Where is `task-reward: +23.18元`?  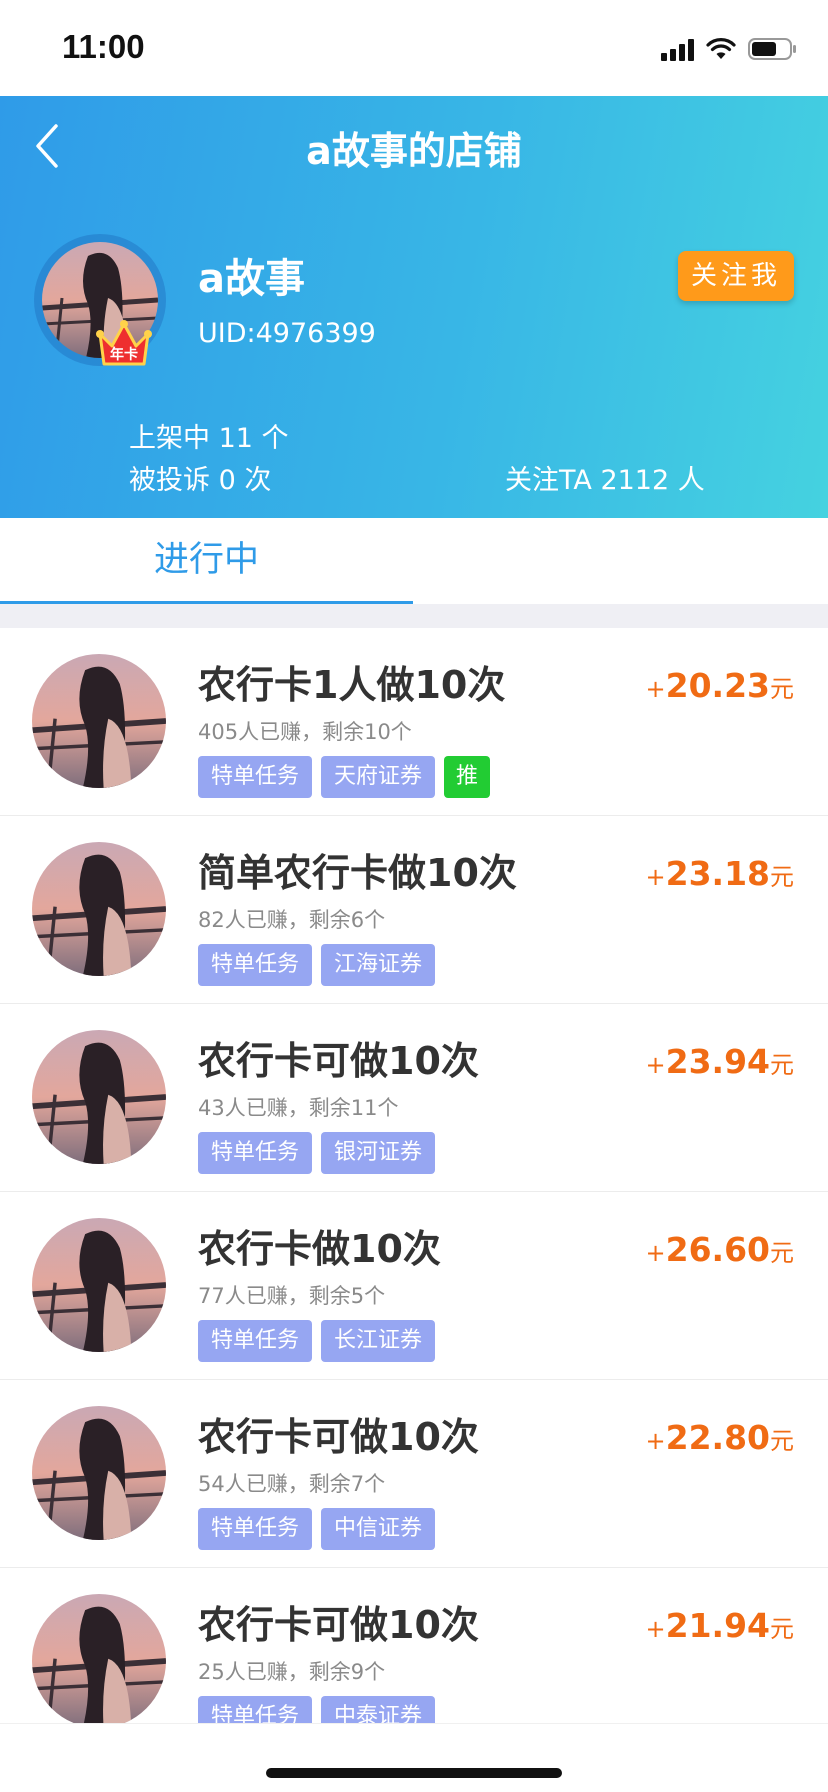
task-reward: +23.18元 is located at coordinates (720, 873).